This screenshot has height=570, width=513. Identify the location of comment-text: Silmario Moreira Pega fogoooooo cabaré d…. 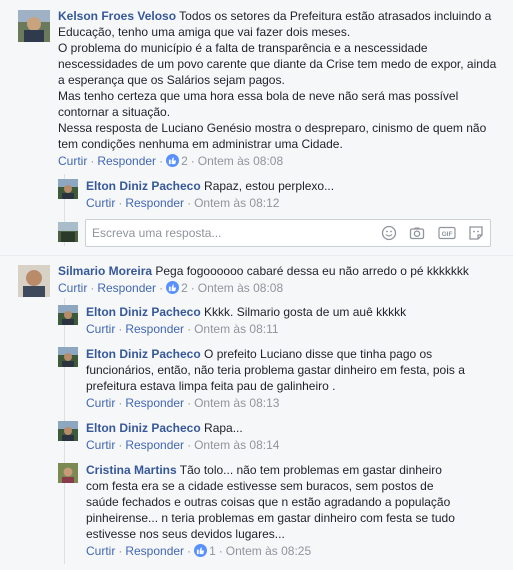
(278, 271).